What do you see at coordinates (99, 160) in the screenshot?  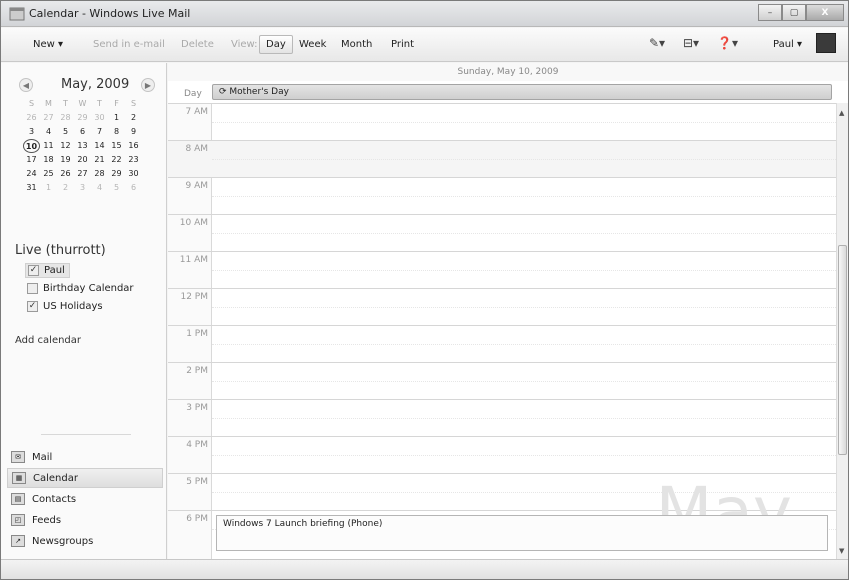 I see `mini-calendar-day: 21` at bounding box center [99, 160].